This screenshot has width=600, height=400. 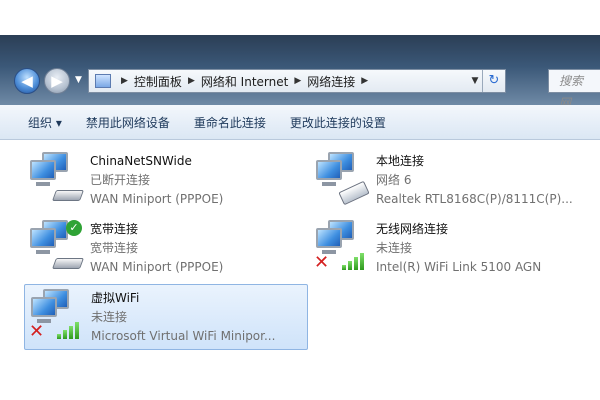 I want to click on connection-name: 本地连接, so click(x=400, y=161).